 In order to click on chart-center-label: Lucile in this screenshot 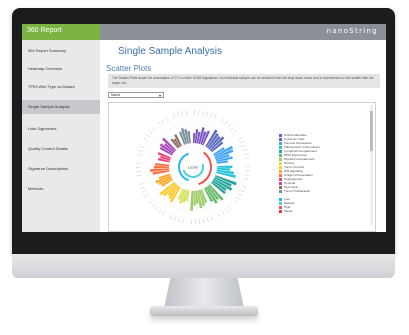, I will do `click(193, 167)`.